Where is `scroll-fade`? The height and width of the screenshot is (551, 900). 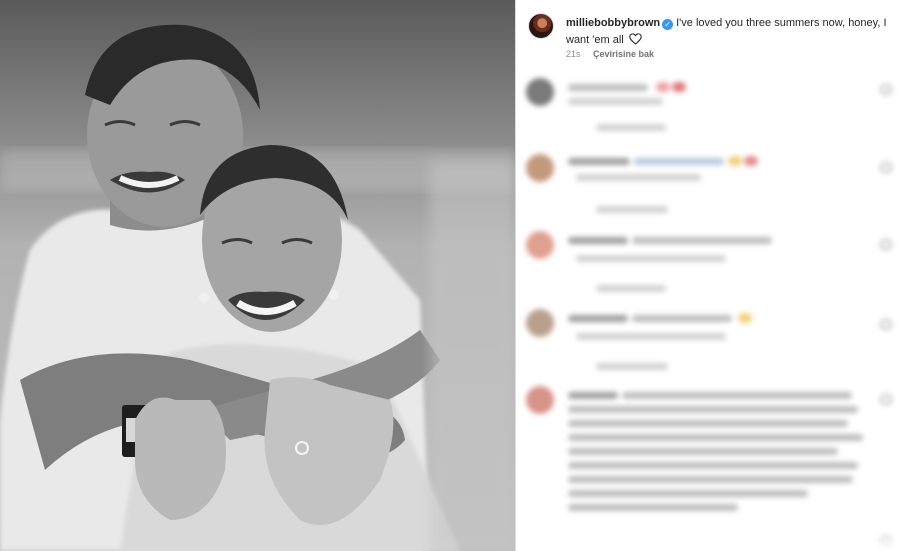 scroll-fade is located at coordinates (708, 541).